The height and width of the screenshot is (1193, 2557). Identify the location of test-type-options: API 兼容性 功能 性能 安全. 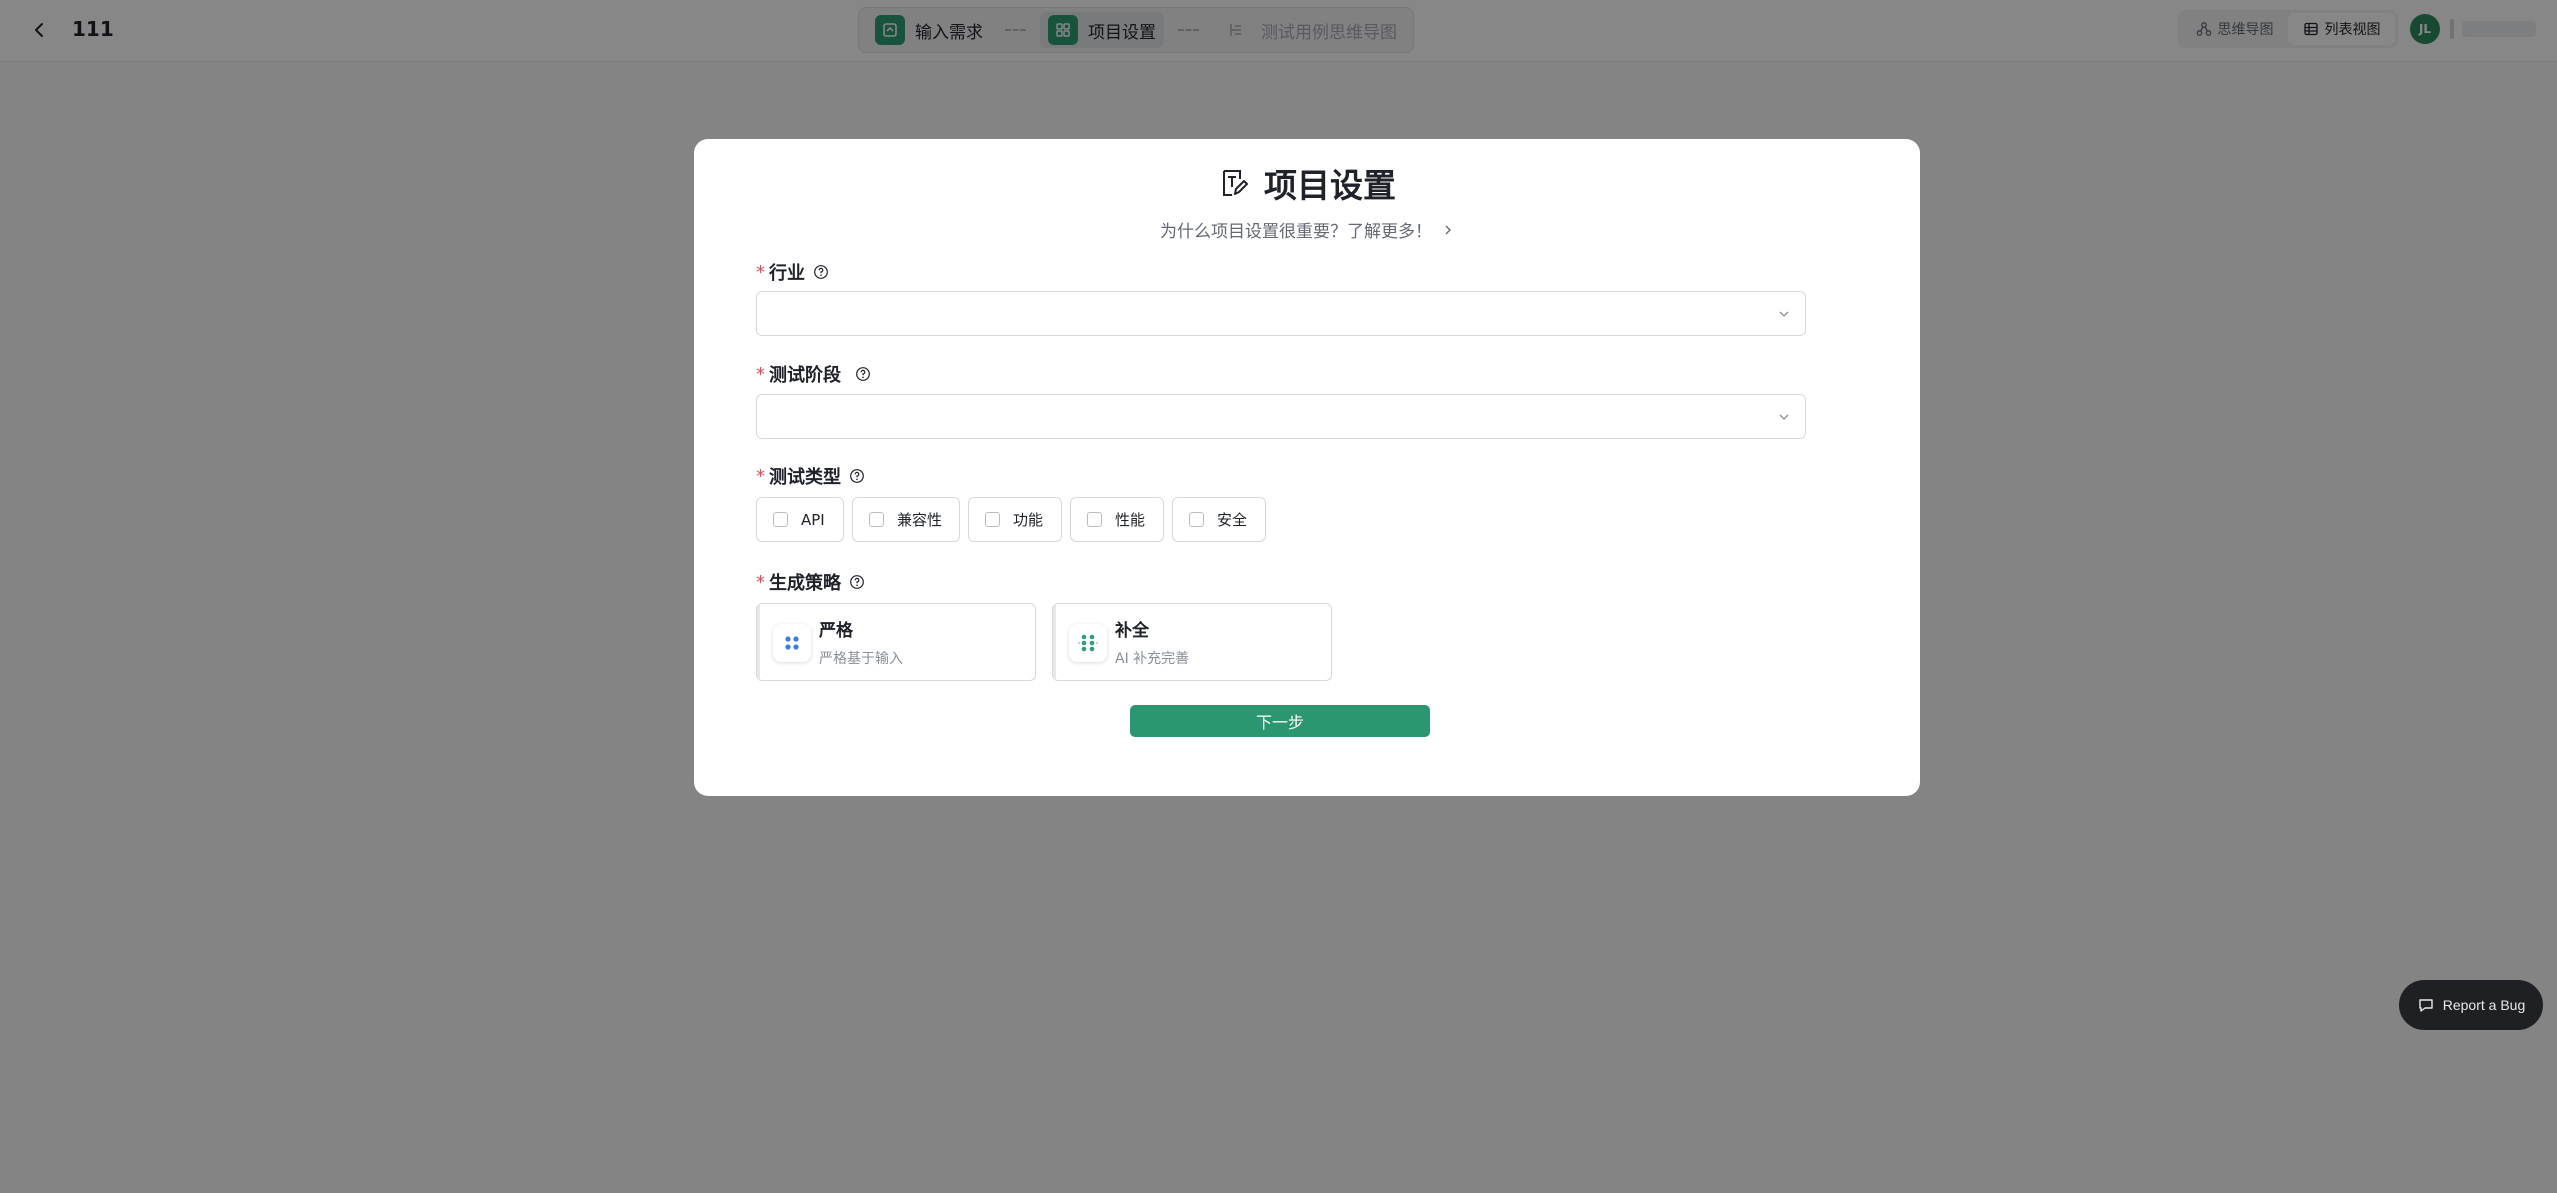
(1015, 519).